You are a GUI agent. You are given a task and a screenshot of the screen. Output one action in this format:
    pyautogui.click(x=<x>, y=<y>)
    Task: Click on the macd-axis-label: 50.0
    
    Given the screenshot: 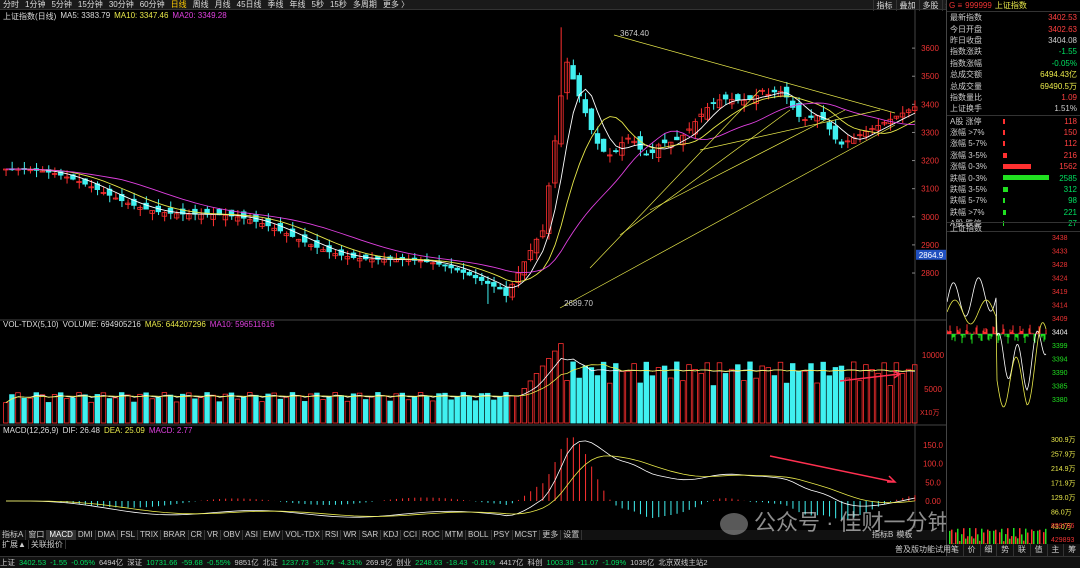 What is the action you would take?
    pyautogui.click(x=933, y=482)
    